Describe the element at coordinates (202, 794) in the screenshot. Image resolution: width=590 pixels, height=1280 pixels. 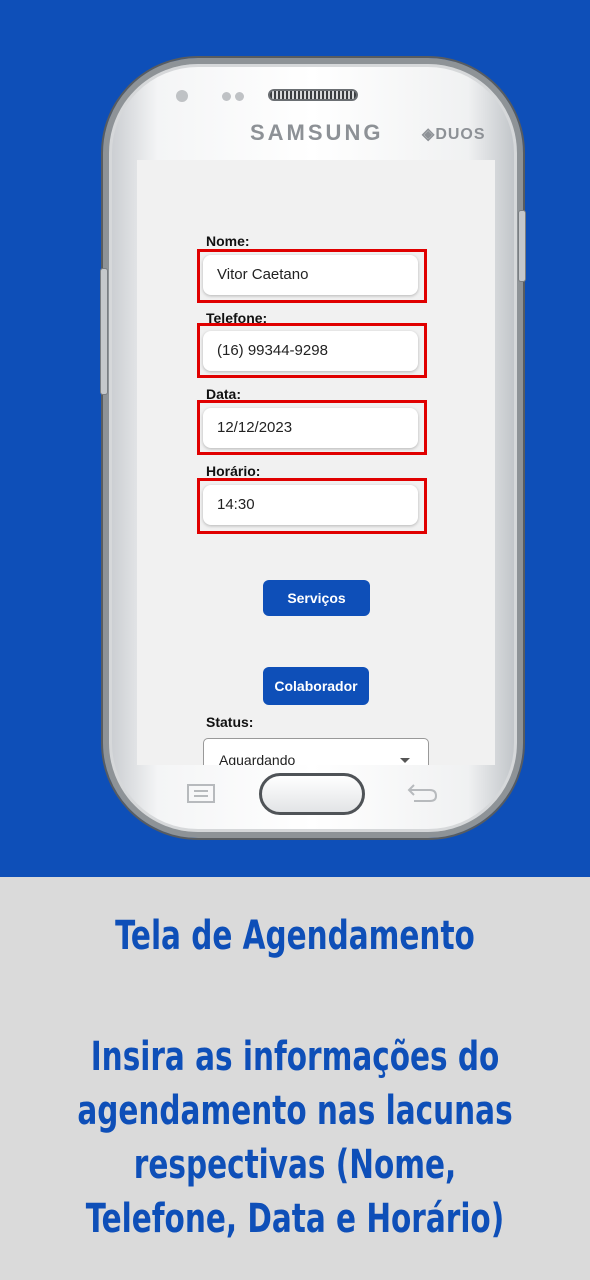
I see `menu-key-icon` at that location.